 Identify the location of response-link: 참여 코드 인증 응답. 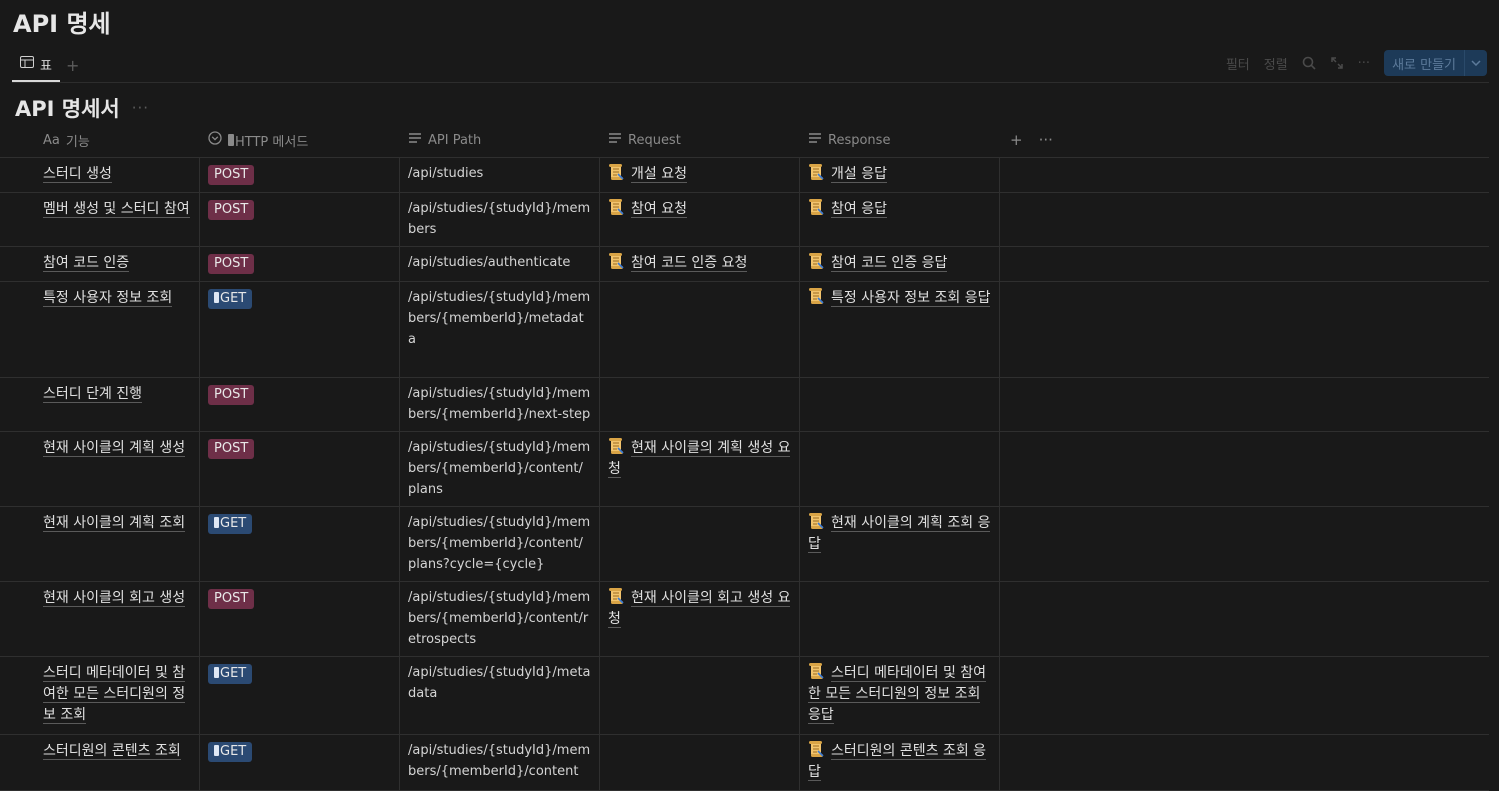
(889, 263).